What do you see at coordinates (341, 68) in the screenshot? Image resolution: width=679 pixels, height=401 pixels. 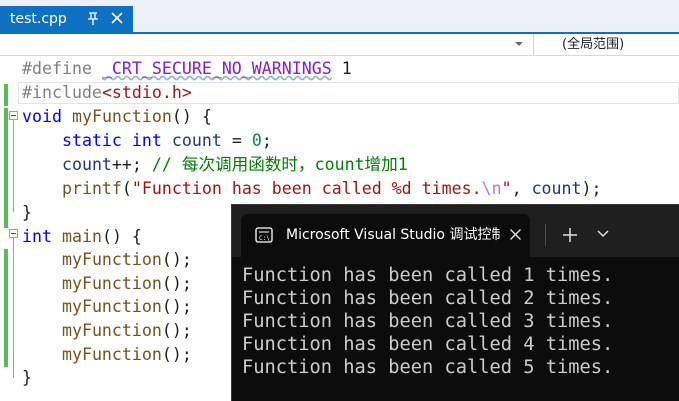 I see `macro-value: 1` at bounding box center [341, 68].